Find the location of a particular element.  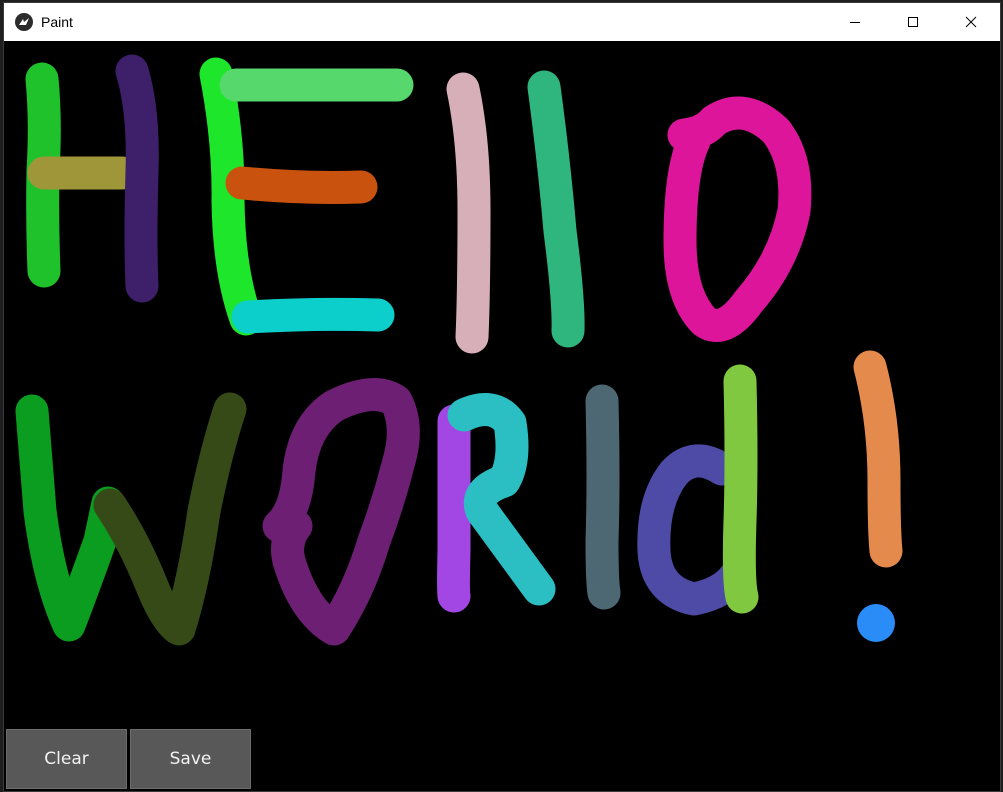

save-button: Save is located at coordinates (190, 759).